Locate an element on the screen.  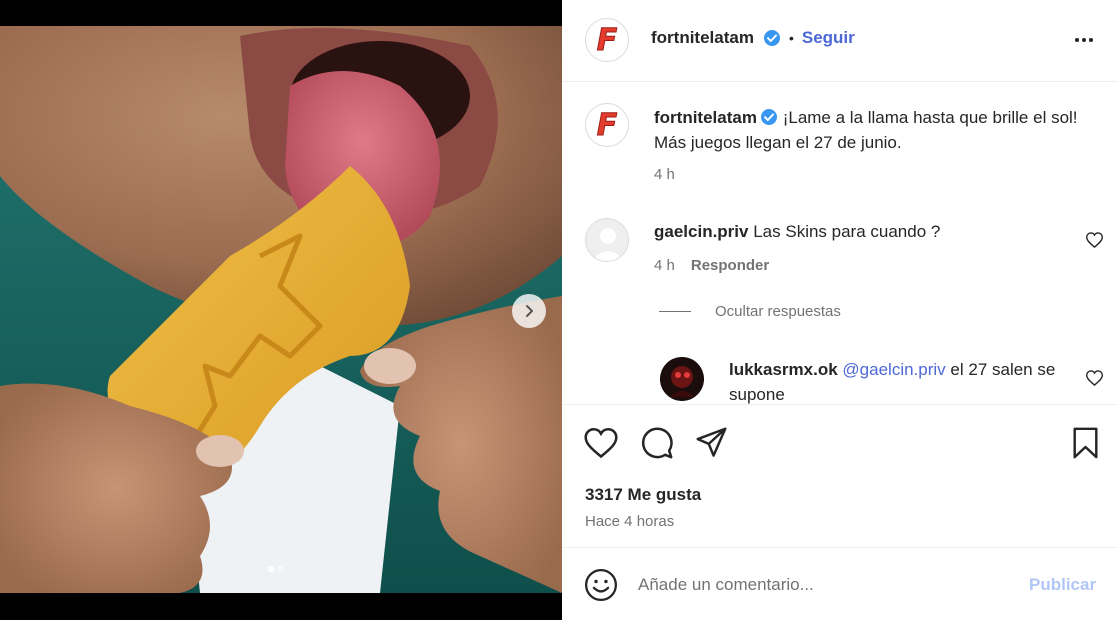
comment-composer: Publicar is located at coordinates (840, 584).